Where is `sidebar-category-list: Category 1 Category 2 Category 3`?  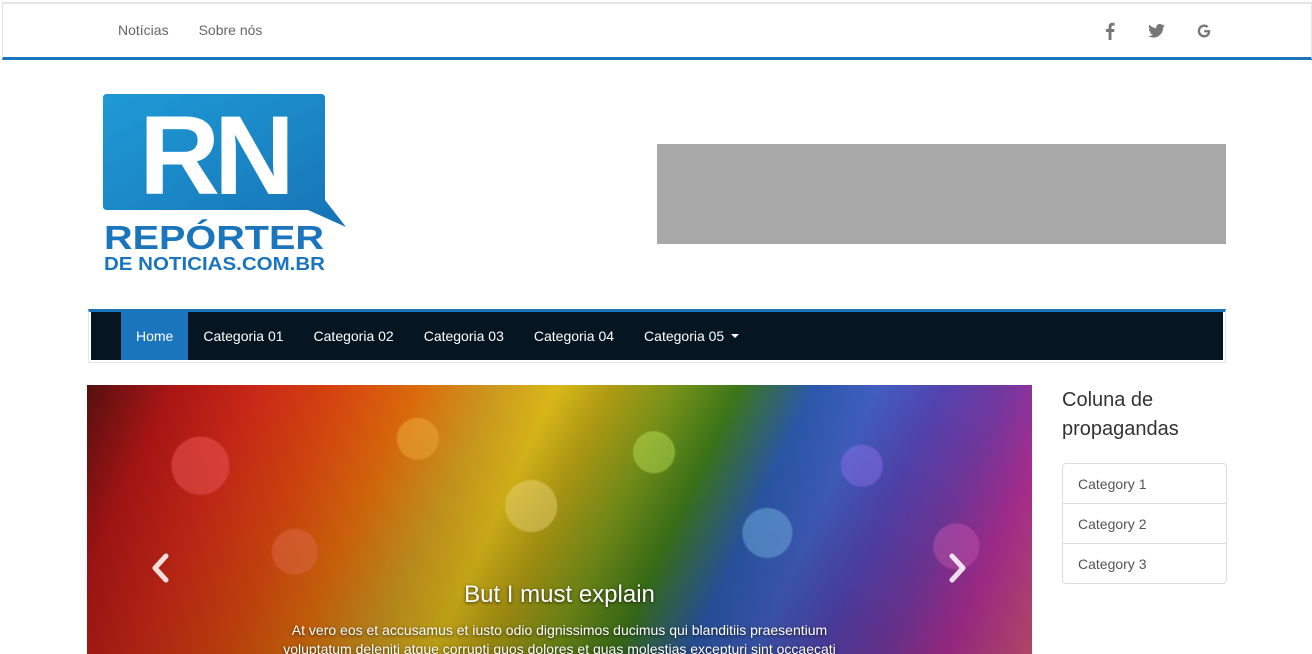 sidebar-category-list: Category 1 Category 2 Category 3 is located at coordinates (1144, 523).